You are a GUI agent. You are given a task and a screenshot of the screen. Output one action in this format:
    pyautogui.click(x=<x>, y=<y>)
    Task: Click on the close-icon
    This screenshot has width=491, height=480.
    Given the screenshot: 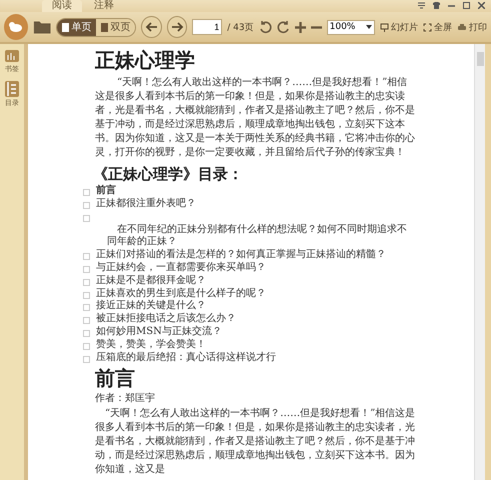 What is the action you would take?
    pyautogui.click(x=481, y=5)
    